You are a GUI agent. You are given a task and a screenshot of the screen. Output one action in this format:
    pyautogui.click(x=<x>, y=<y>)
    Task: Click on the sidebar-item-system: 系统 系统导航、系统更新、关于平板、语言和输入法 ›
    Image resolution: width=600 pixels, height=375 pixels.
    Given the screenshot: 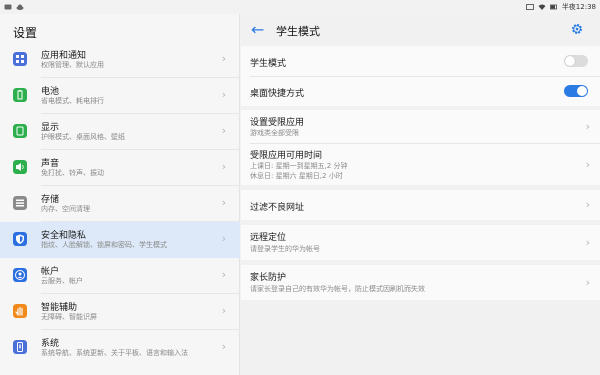 What is the action you would take?
    pyautogui.click(x=120, y=348)
    